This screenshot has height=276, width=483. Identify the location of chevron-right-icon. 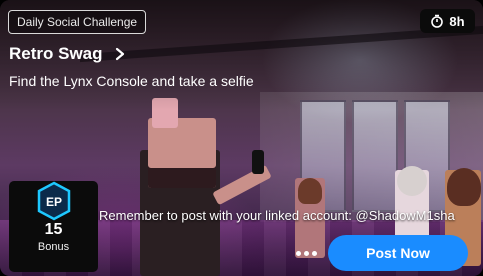
(120, 54).